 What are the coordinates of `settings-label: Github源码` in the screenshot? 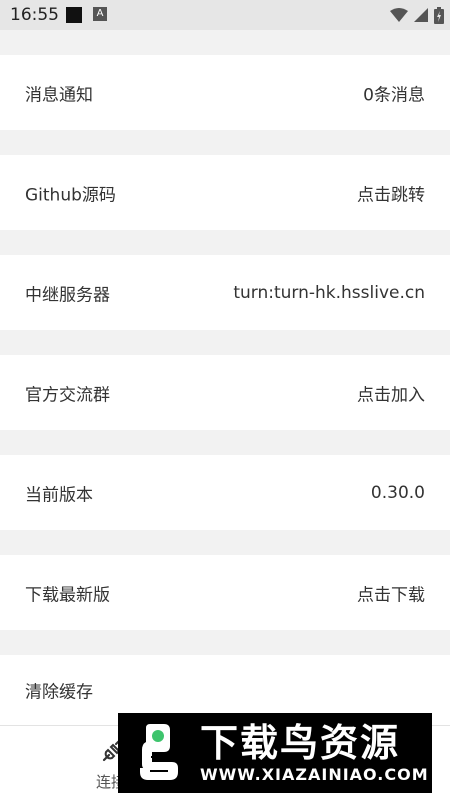 It's located at (70, 195).